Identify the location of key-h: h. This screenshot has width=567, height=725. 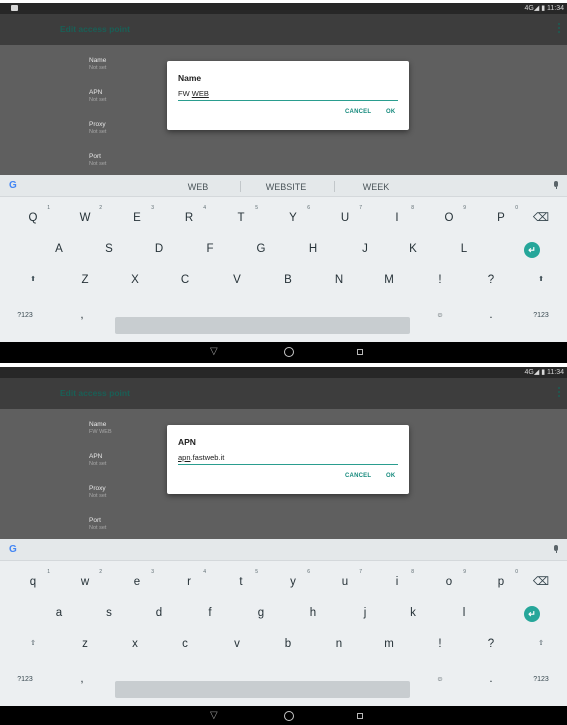
(313, 613).